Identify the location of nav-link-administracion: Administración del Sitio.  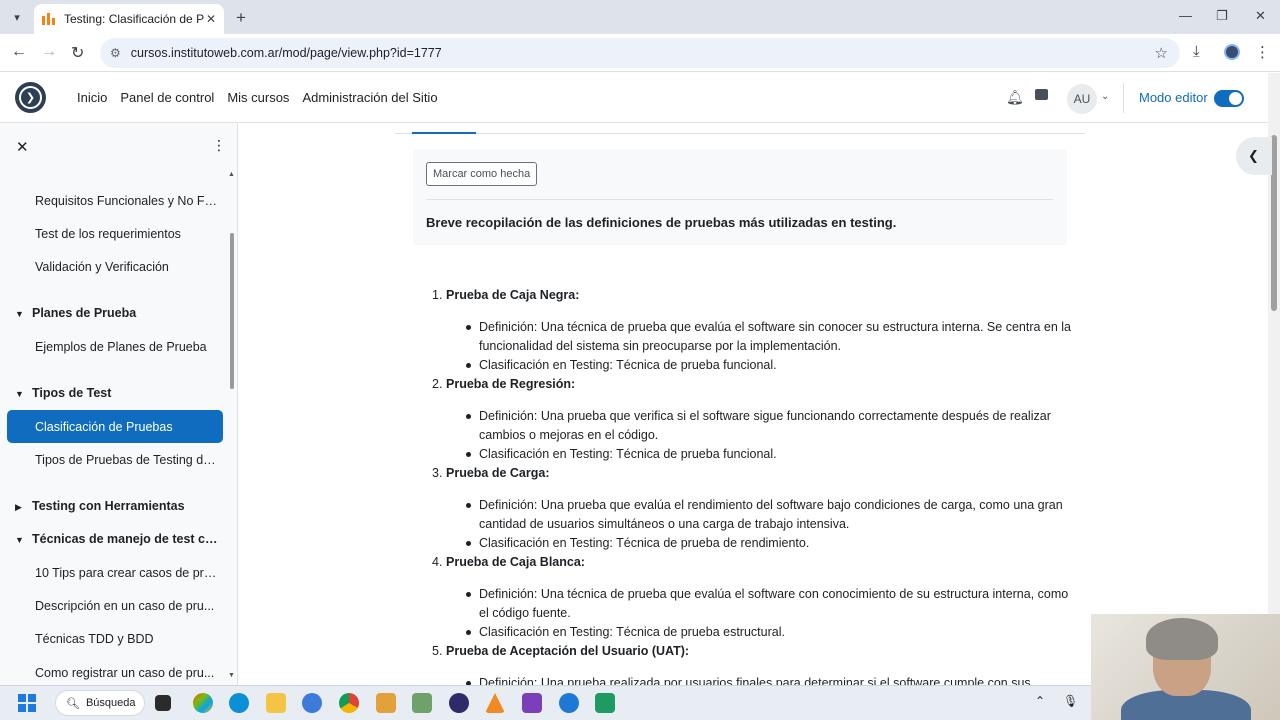
(369, 97).